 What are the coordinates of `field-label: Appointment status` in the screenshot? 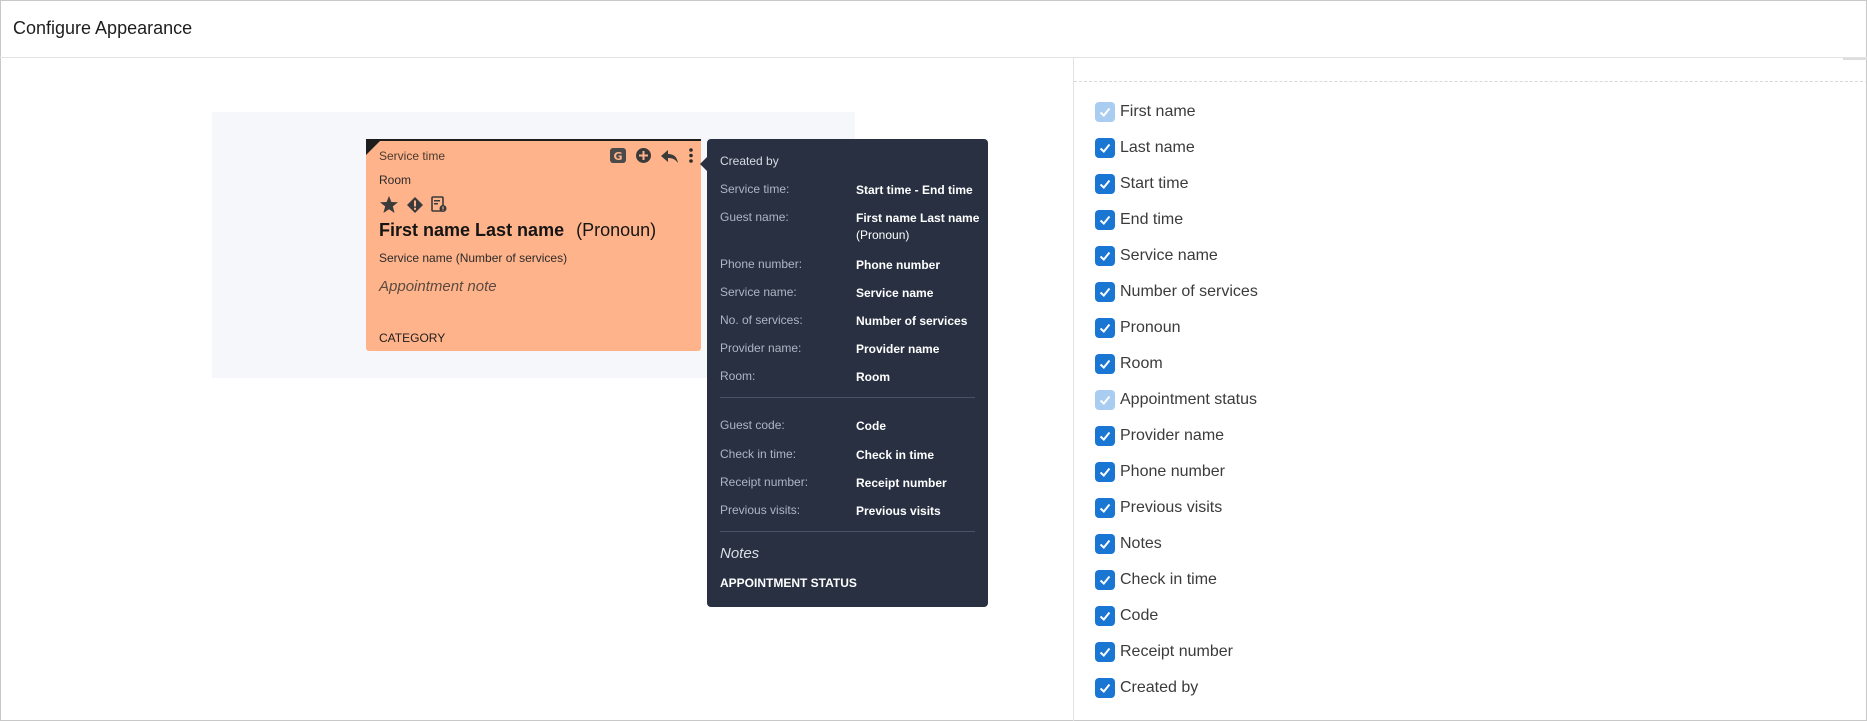 It's located at (1188, 399).